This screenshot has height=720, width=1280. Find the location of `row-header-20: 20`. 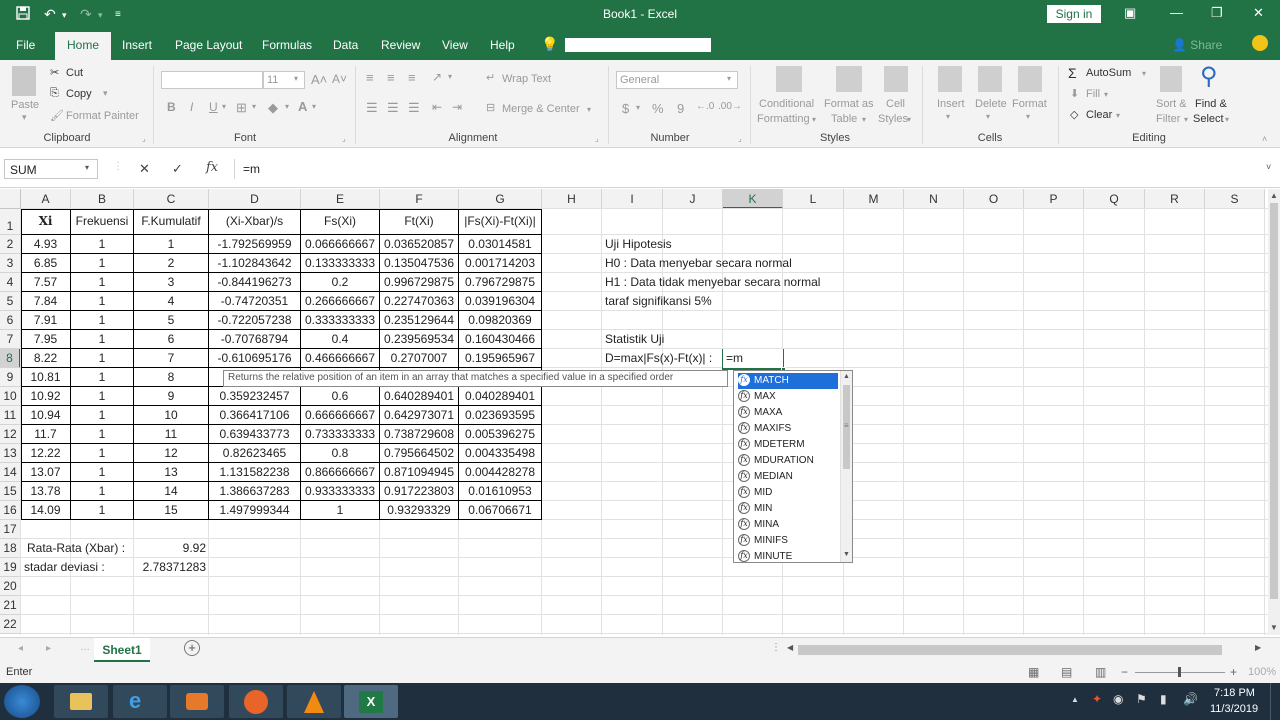

row-header-20: 20 is located at coordinates (10, 586).